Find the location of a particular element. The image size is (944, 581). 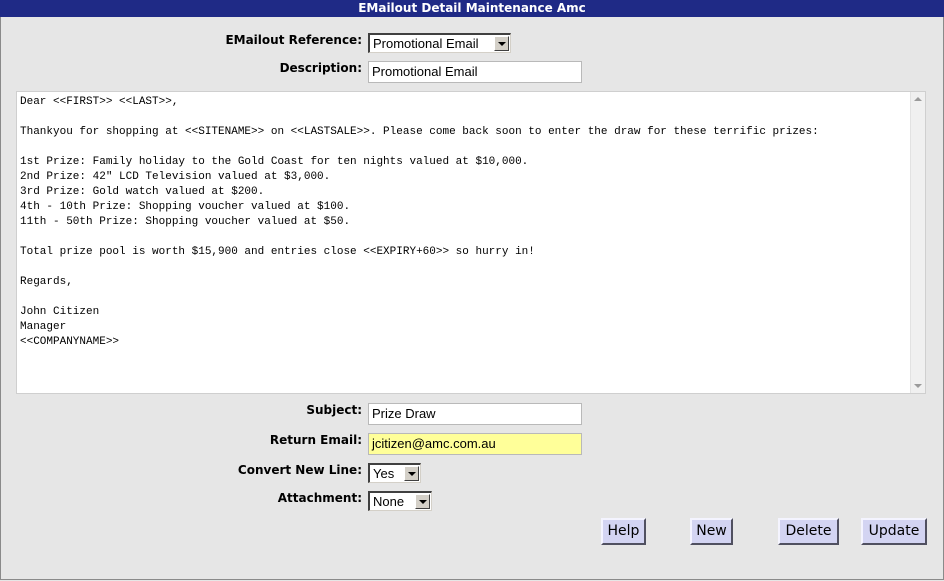

delete-button: Delete is located at coordinates (808, 531).